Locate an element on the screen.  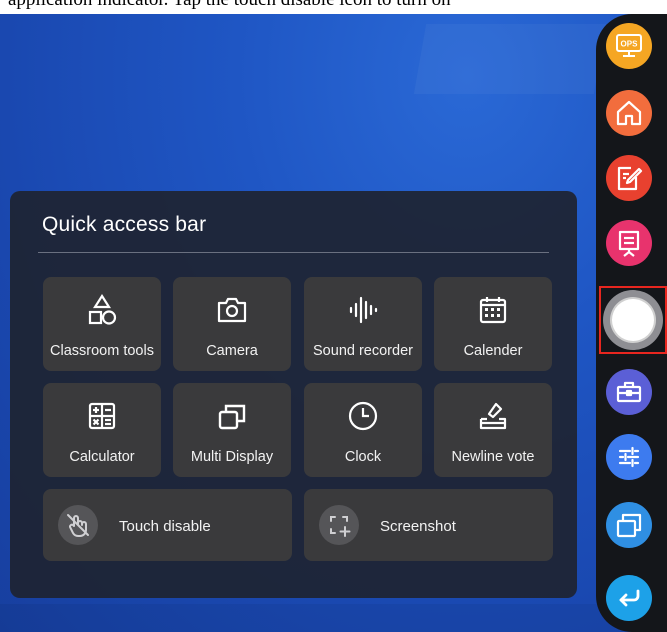
camera-icon is located at coordinates (232, 310).